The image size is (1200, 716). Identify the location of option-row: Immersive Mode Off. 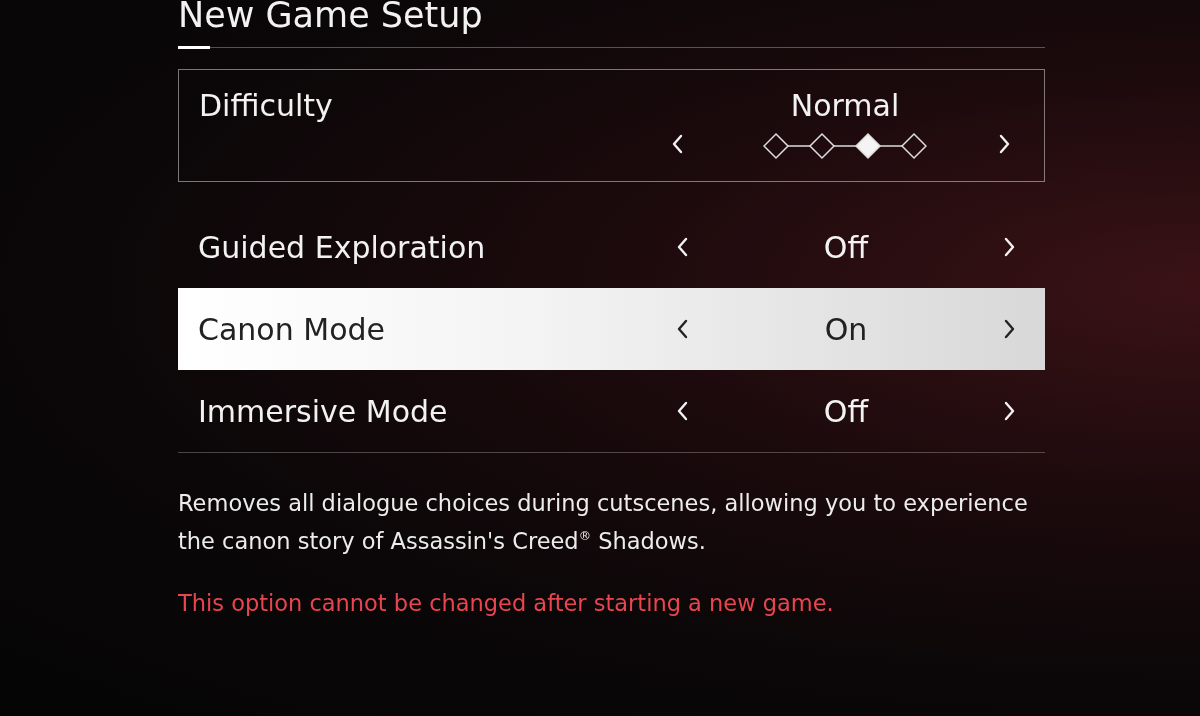
(611, 411).